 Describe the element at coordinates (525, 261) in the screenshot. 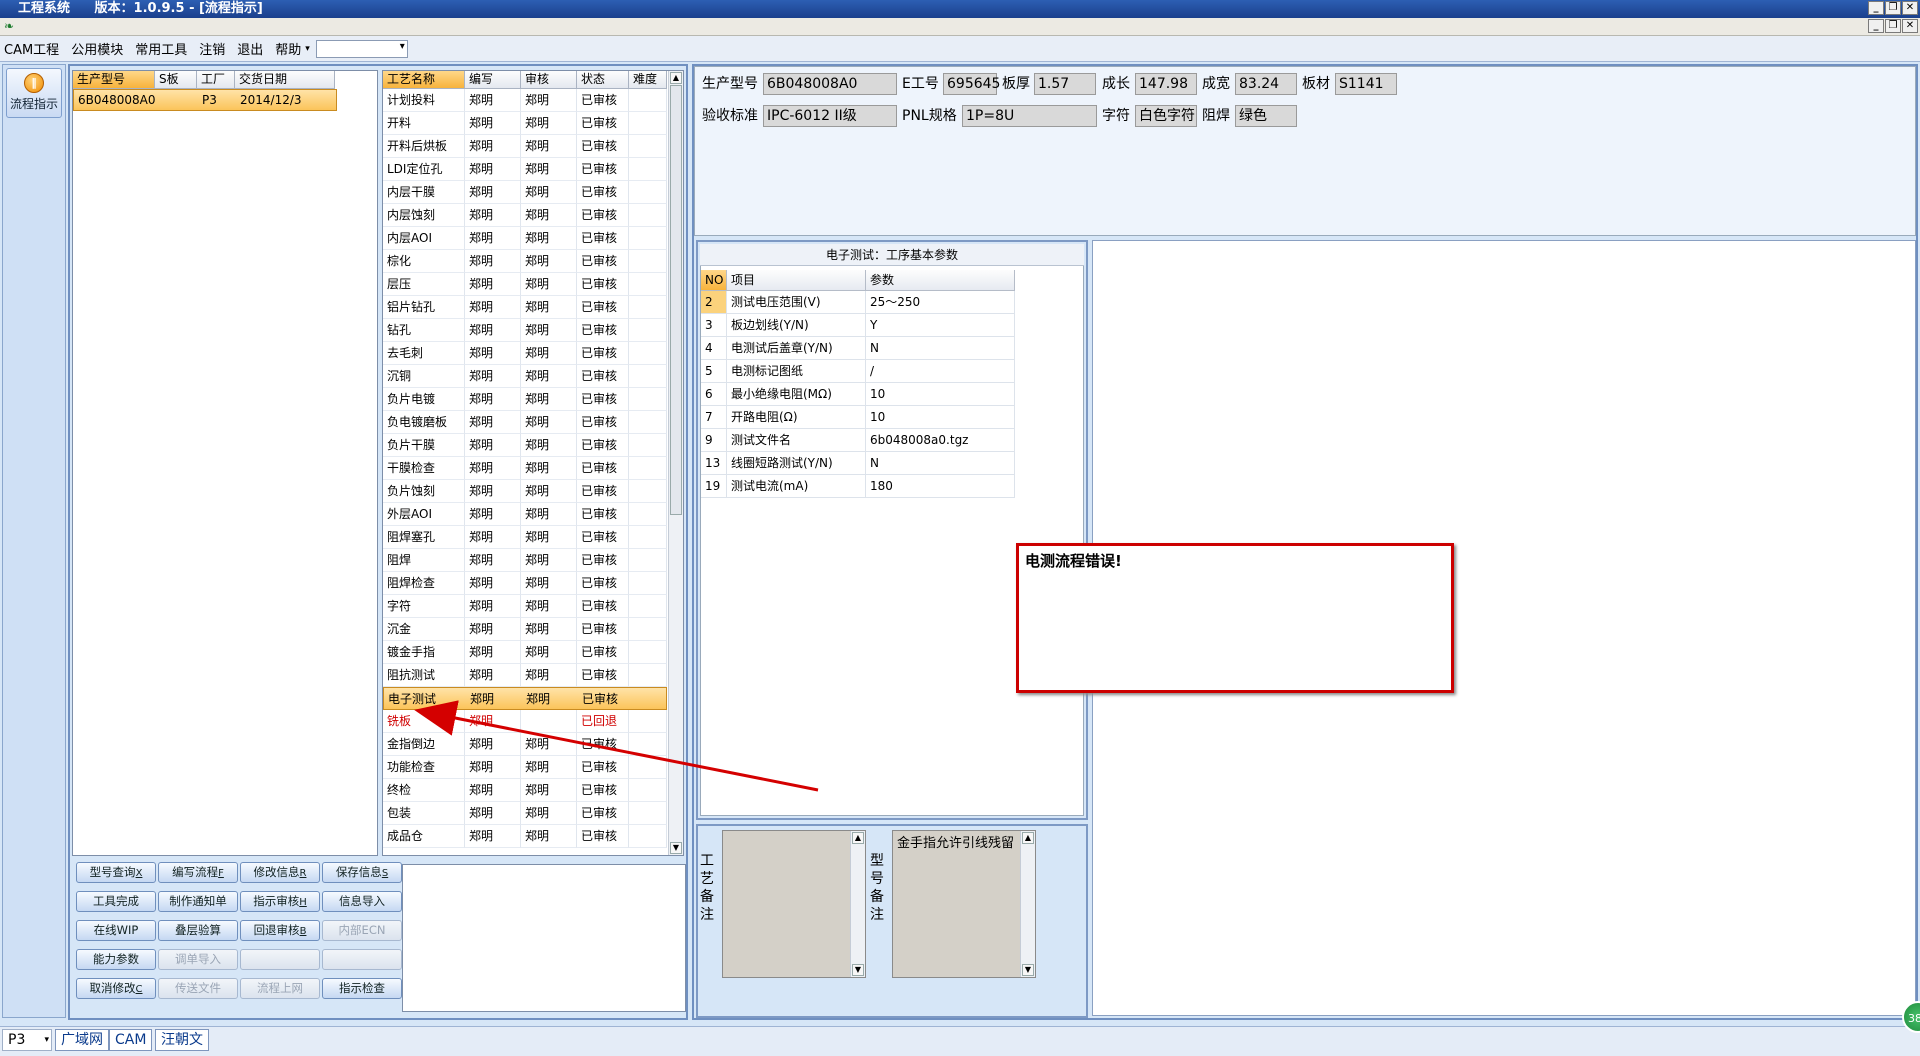

I see `process-row: 棕化 郑明 郑明 已审核` at that location.